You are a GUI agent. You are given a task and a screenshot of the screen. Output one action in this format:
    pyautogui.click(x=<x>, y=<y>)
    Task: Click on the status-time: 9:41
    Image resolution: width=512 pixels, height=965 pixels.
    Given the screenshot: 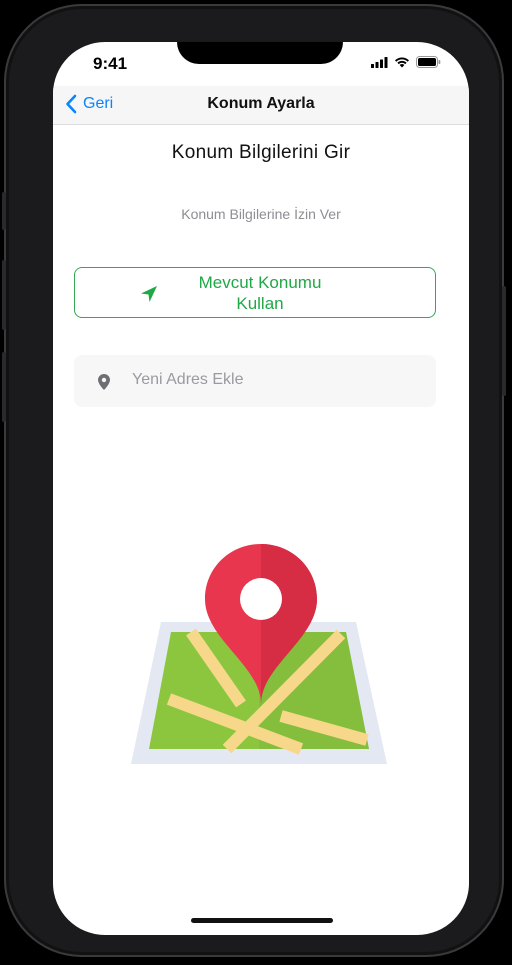 What is the action you would take?
    pyautogui.click(x=110, y=63)
    